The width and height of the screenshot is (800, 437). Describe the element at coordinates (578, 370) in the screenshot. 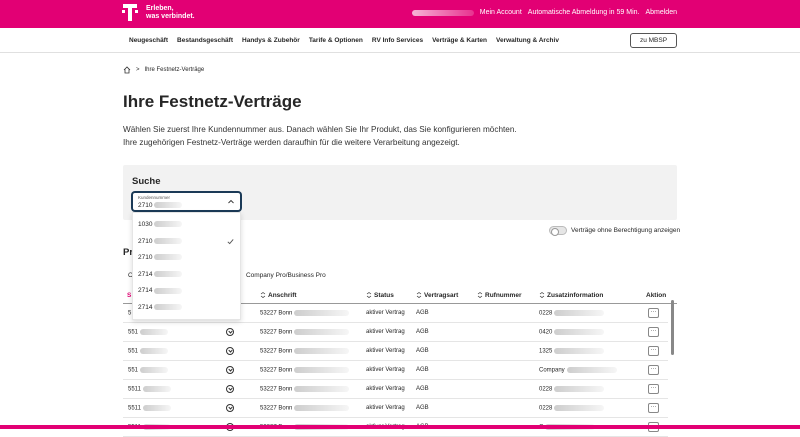

I see `row-extra-info: Company` at that location.